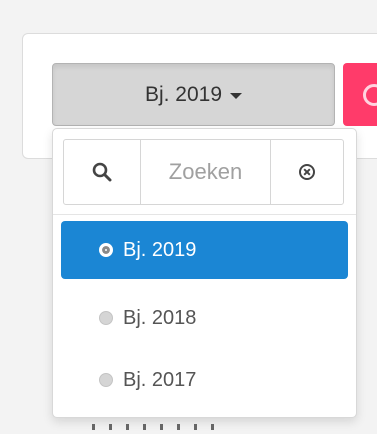  I want to click on radio-selected-icon, so click(106, 250).